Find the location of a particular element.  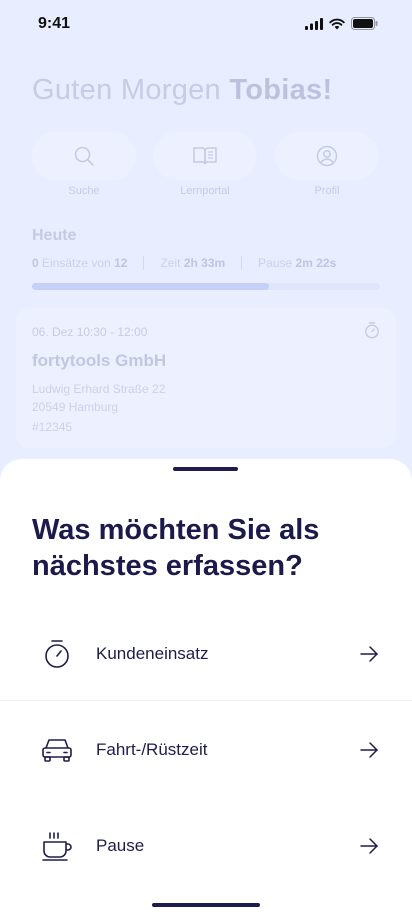

profile-button is located at coordinates (327, 156).